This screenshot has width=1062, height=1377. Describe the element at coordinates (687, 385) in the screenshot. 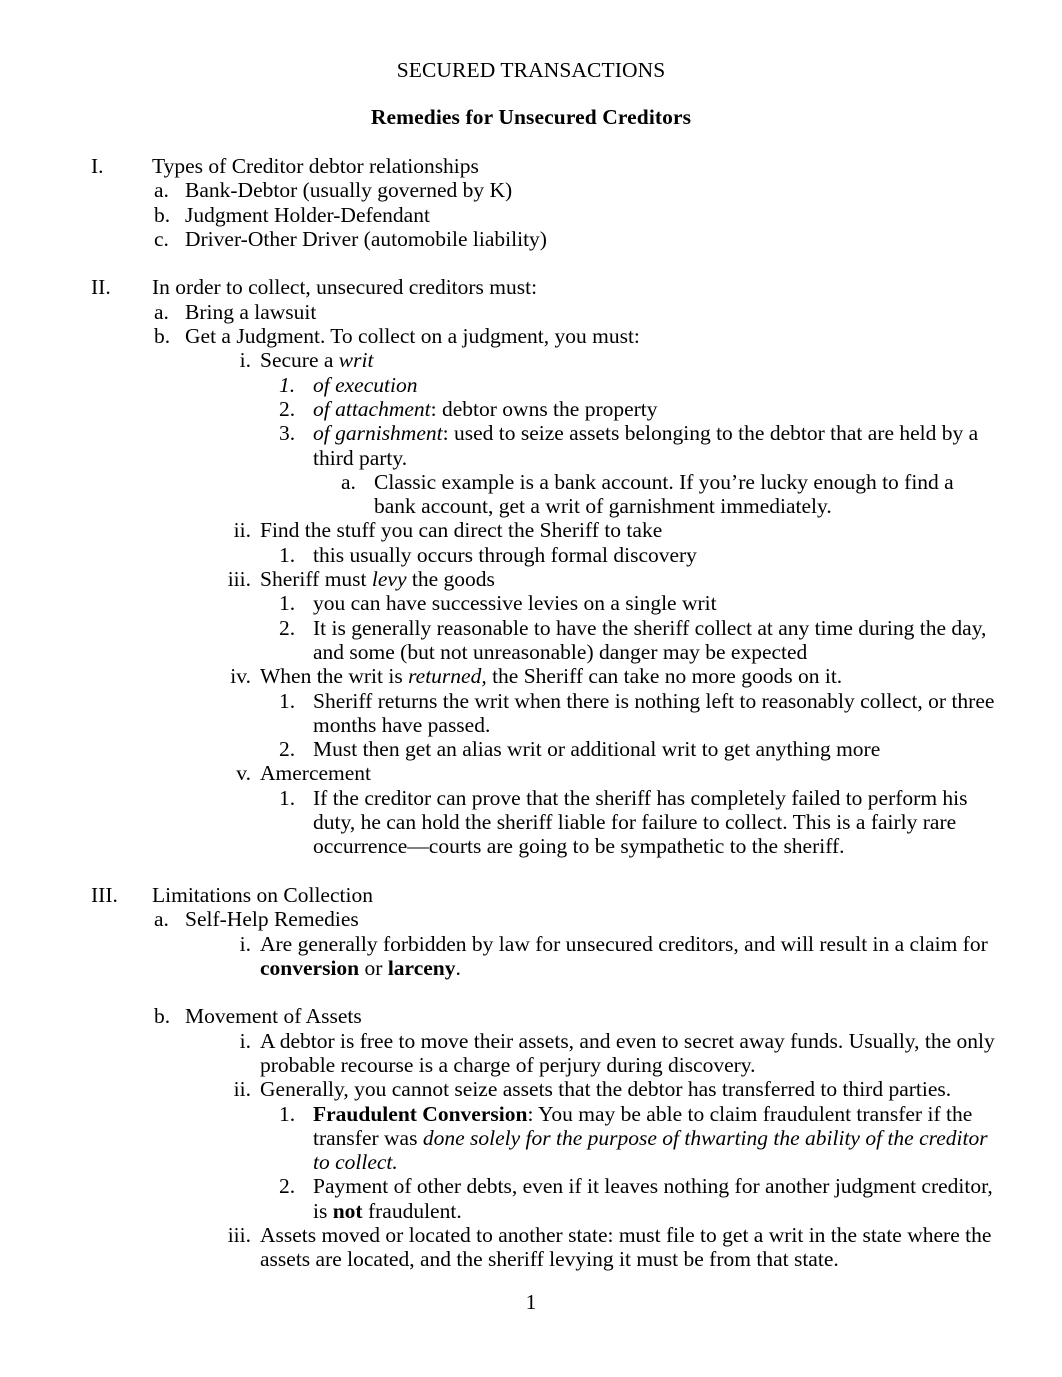

I see `outline-text: of execution` at that location.